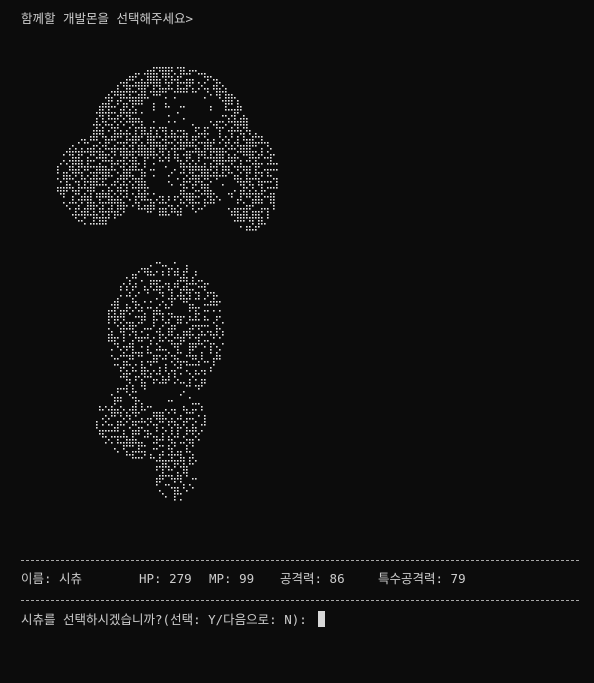 The height and width of the screenshot is (683, 594). Describe the element at coordinates (422, 578) in the screenshot. I see `special-attack-stat: 특수공격력: 79` at that location.